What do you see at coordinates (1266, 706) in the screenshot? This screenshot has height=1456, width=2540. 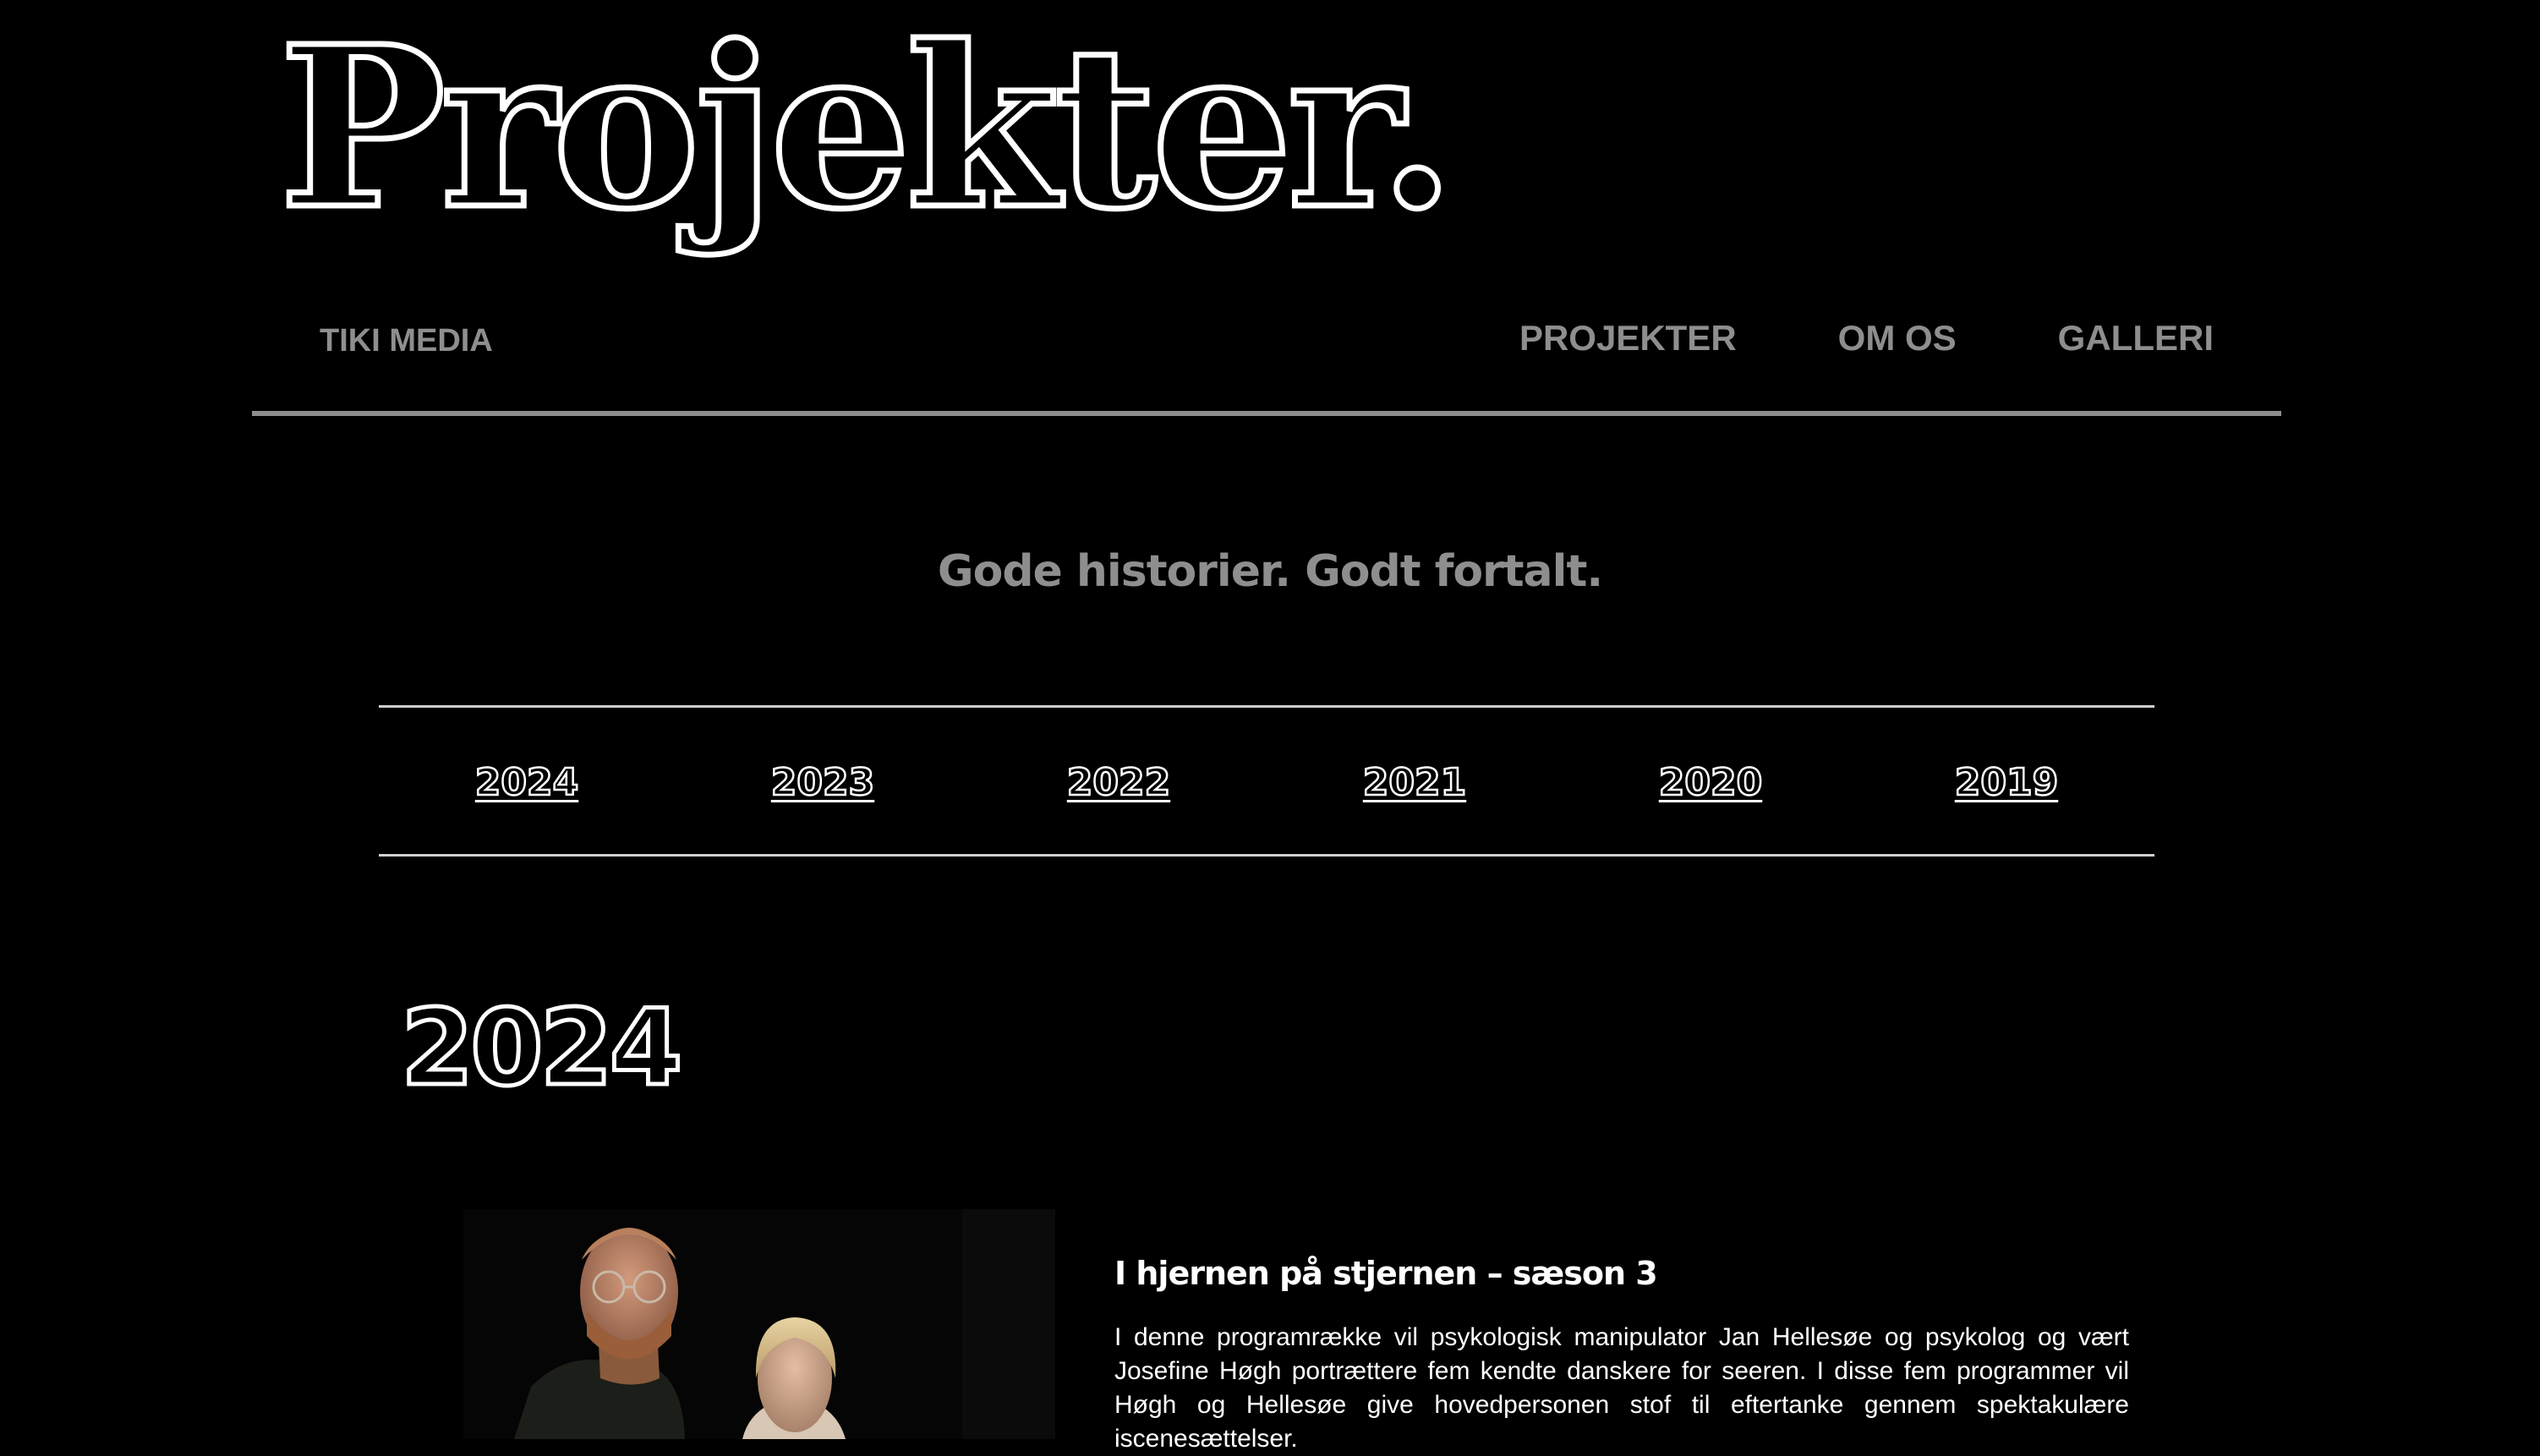 I see `year-filter-top-rule` at bounding box center [1266, 706].